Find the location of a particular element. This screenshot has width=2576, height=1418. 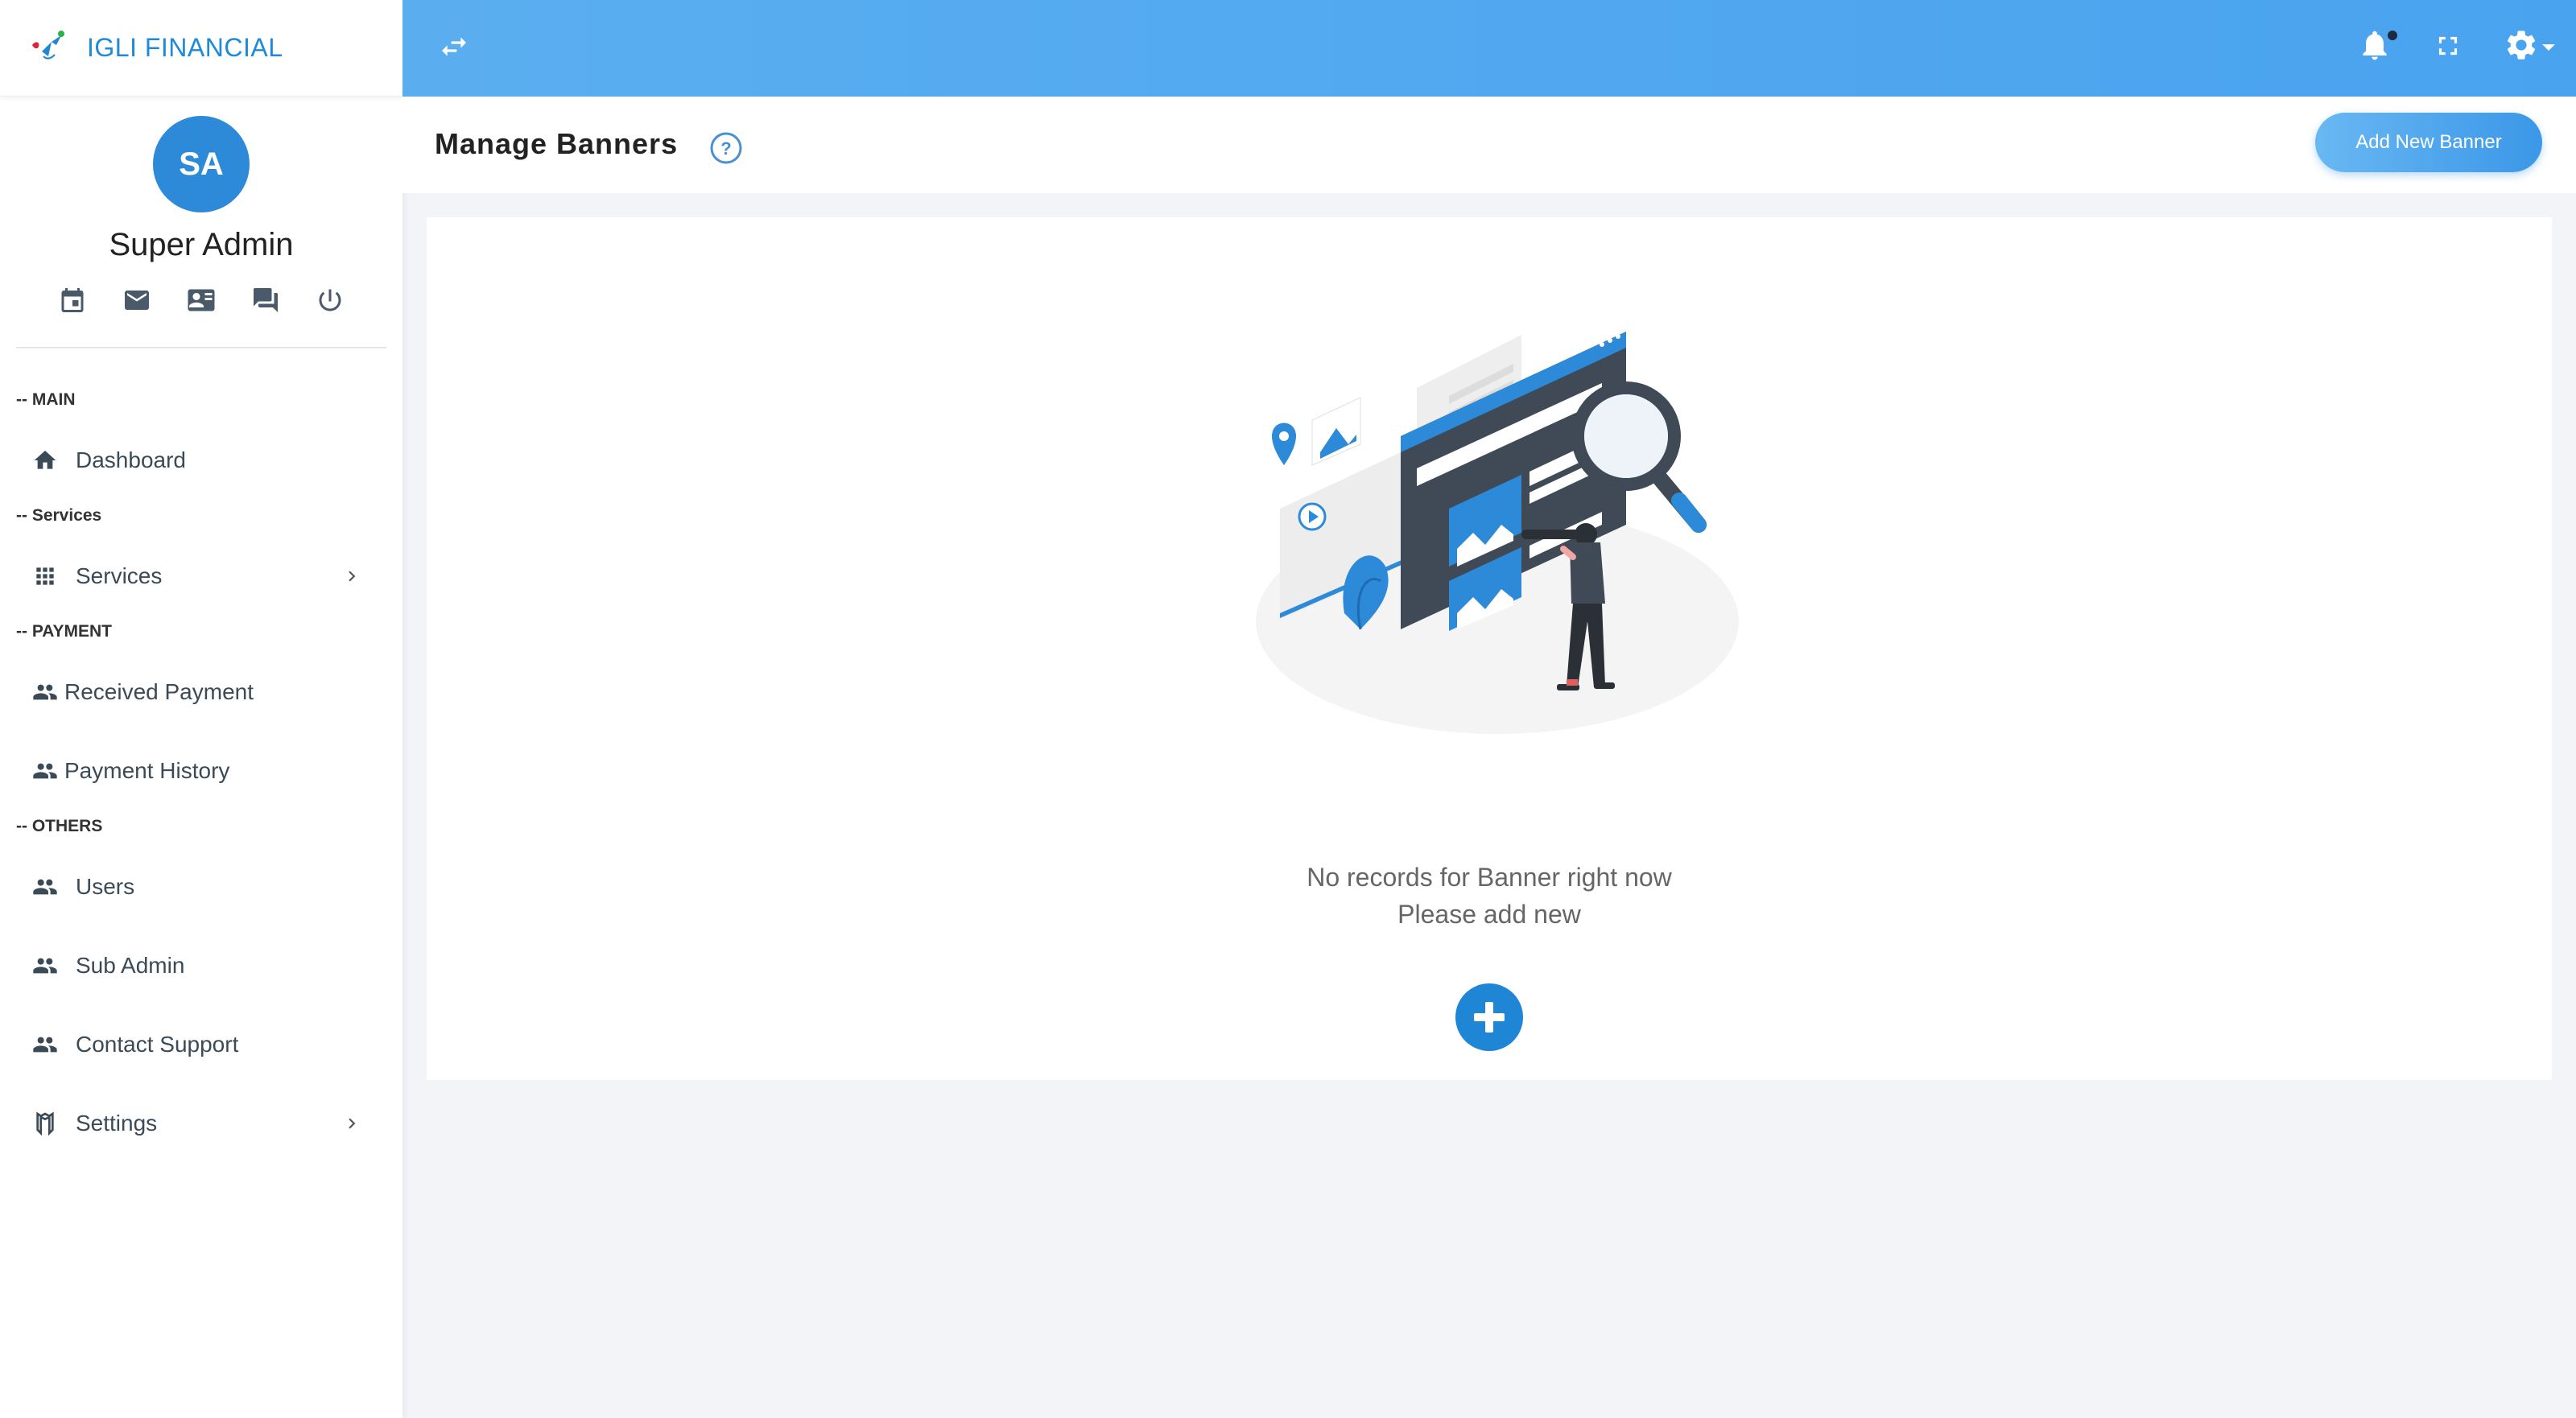

profile: SA Super Admin is located at coordinates (201, 223).